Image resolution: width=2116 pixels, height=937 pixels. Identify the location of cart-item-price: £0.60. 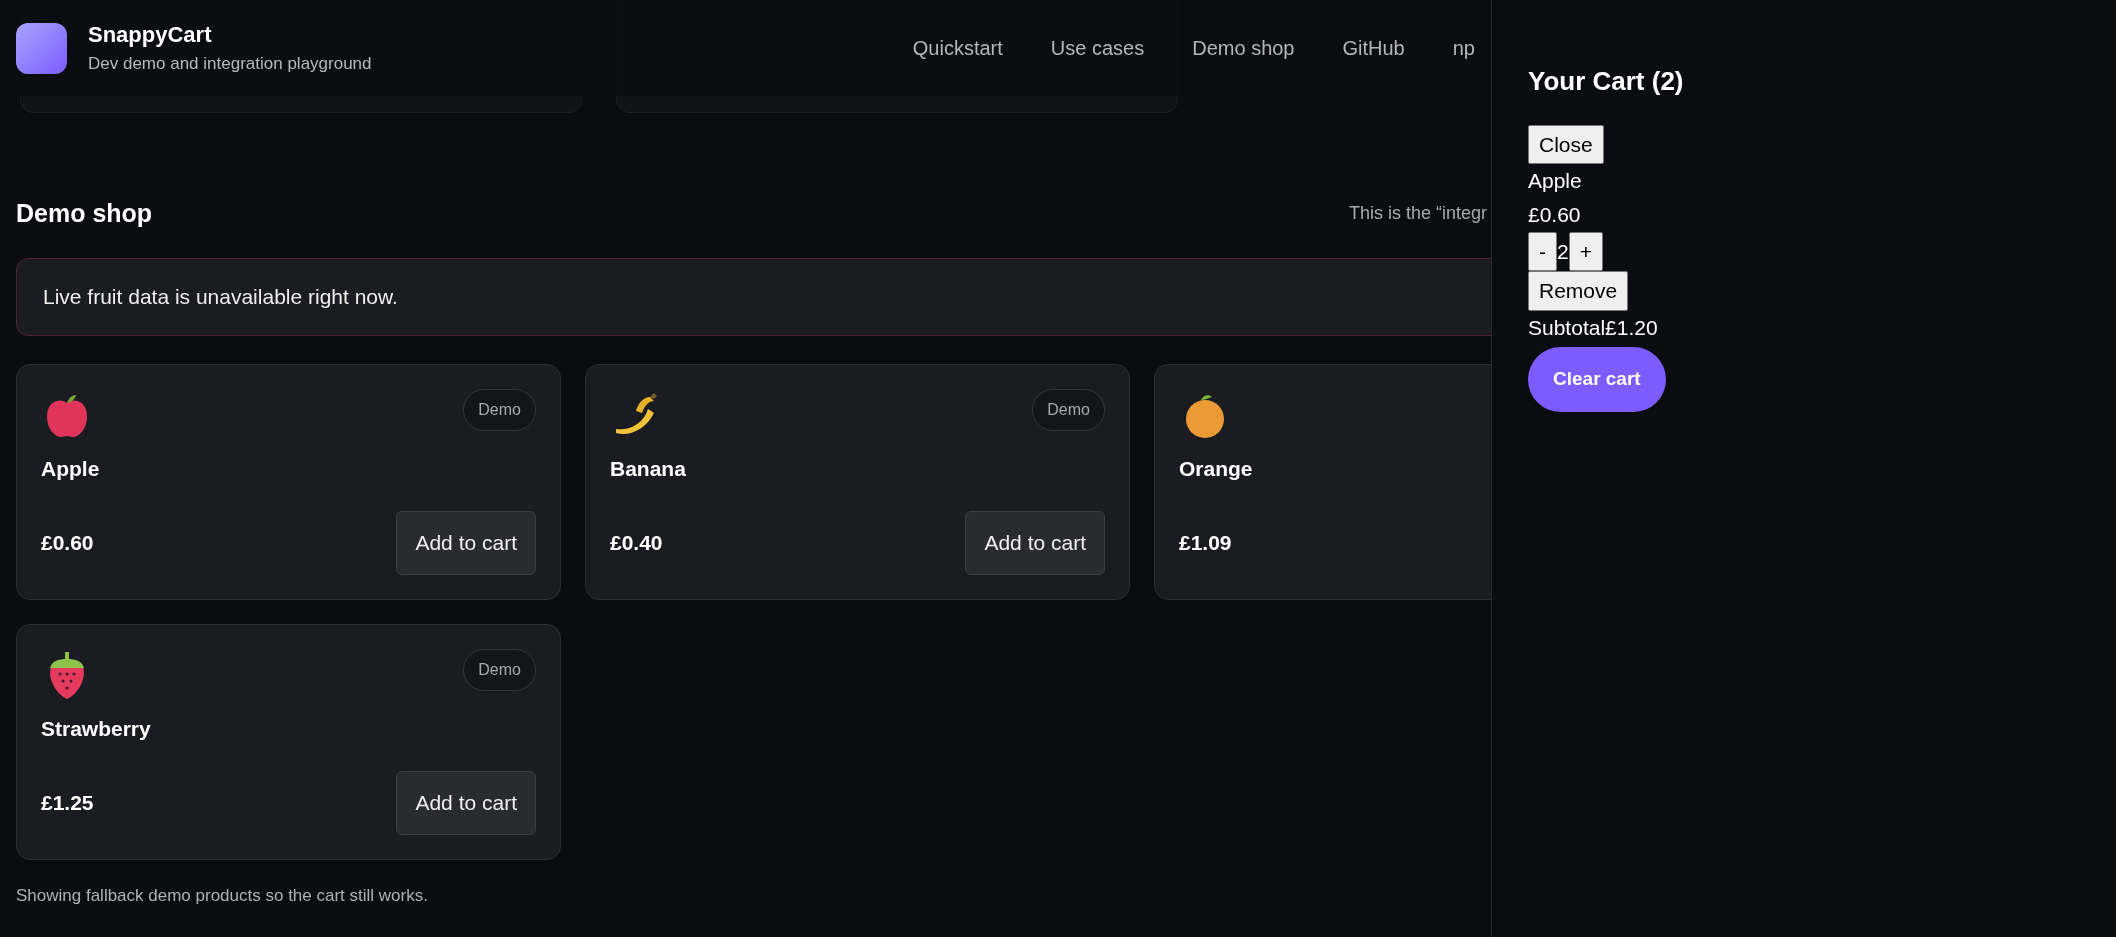
(1554, 215).